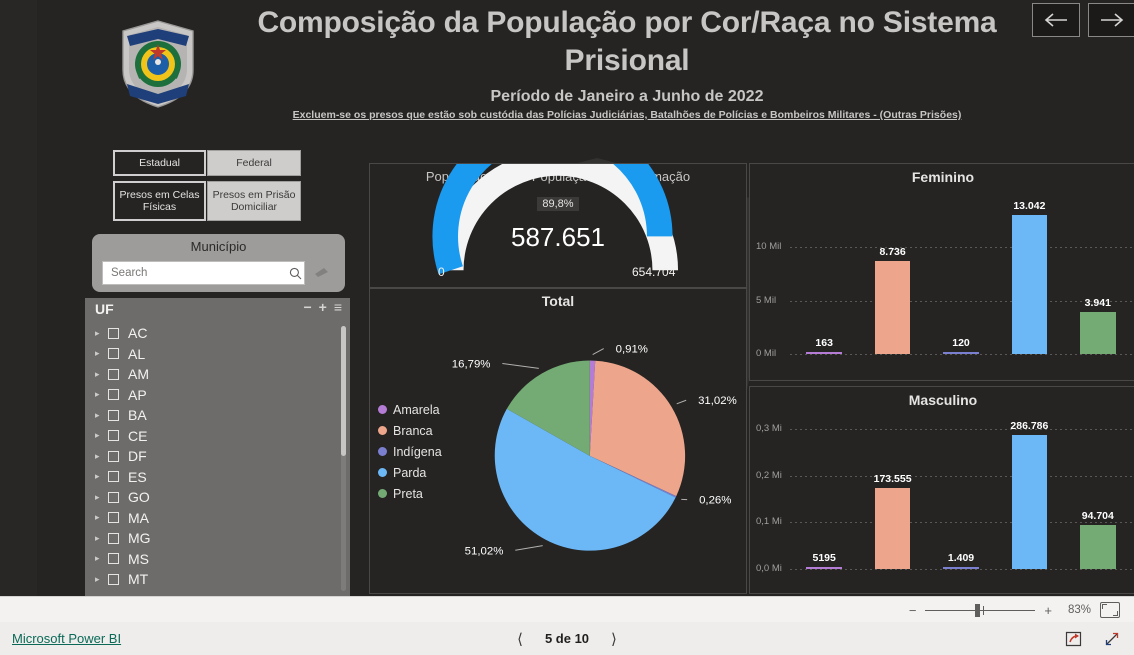 This screenshot has width=1134, height=655. I want to click on uf-list-item: ▸ ES, so click(217, 477).